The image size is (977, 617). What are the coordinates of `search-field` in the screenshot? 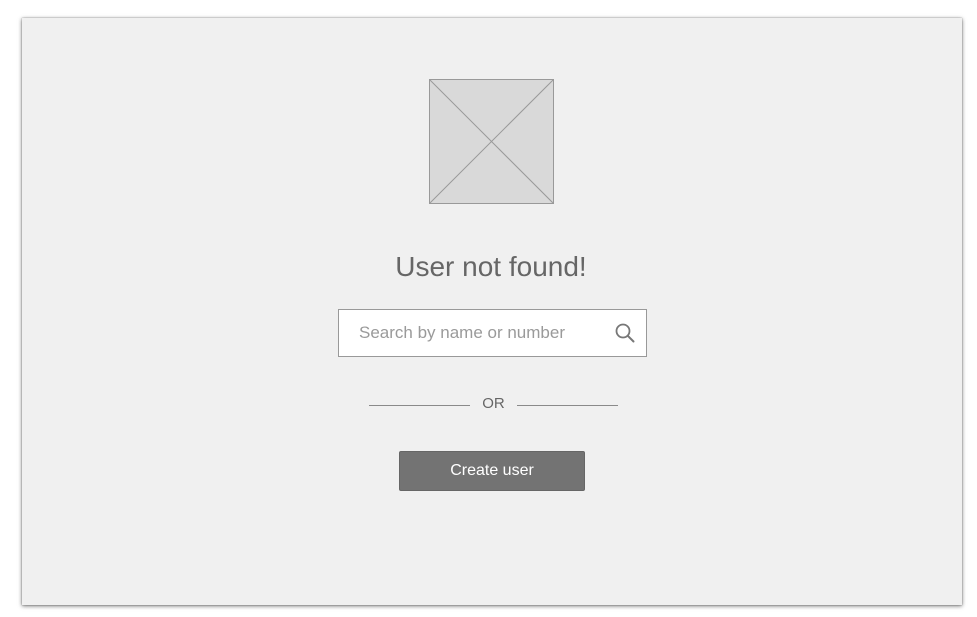 It's located at (492, 333).